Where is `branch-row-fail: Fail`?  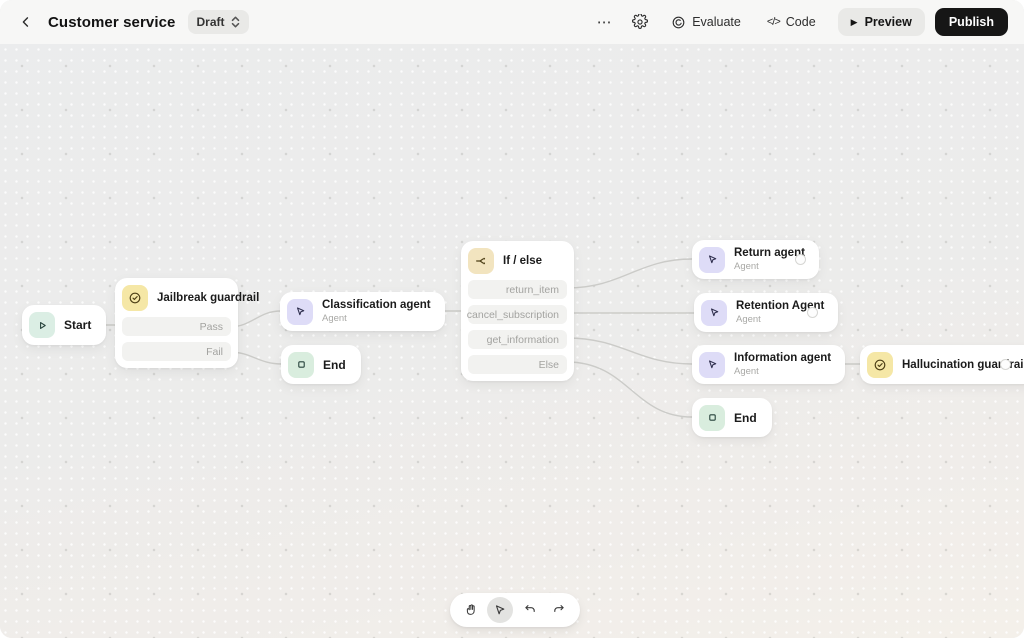
branch-row-fail: Fail is located at coordinates (176, 351).